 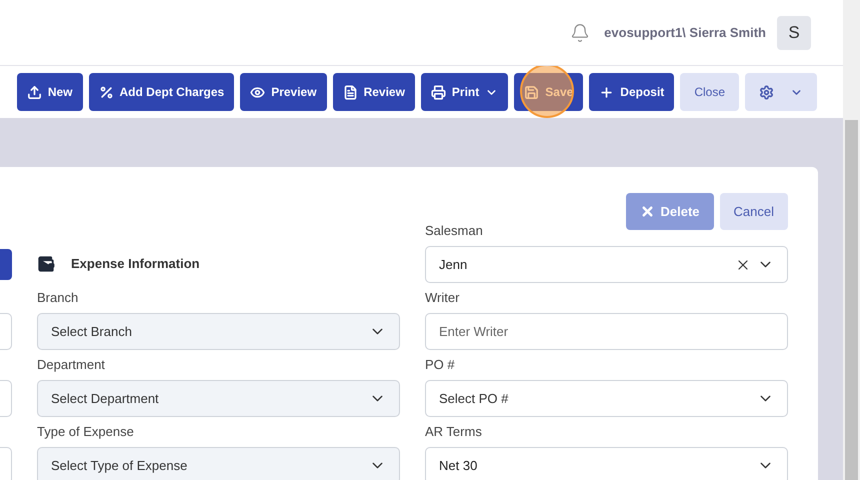 I want to click on select-field: Net 30, so click(x=606, y=463).